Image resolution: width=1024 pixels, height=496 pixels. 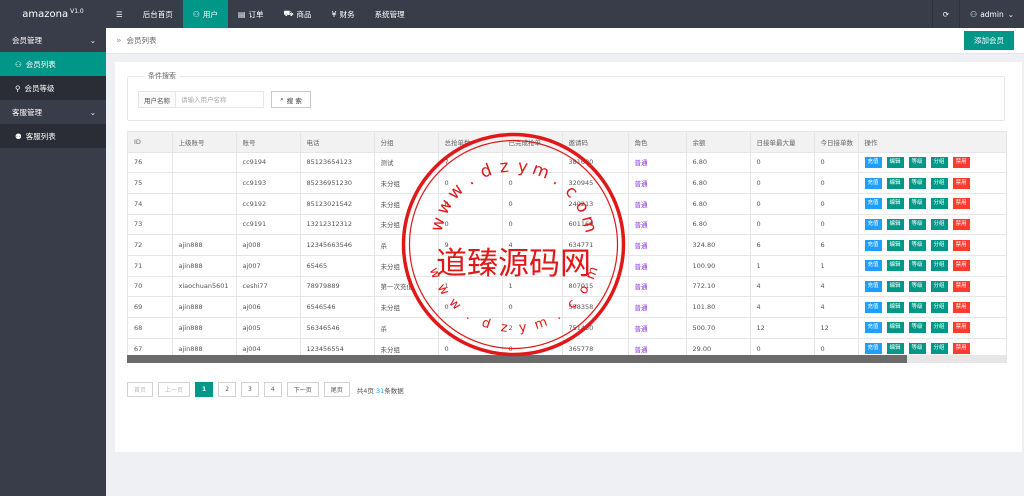 I want to click on sidebar-item-member-level: ⚲ 会员等级, so click(x=53, y=88).